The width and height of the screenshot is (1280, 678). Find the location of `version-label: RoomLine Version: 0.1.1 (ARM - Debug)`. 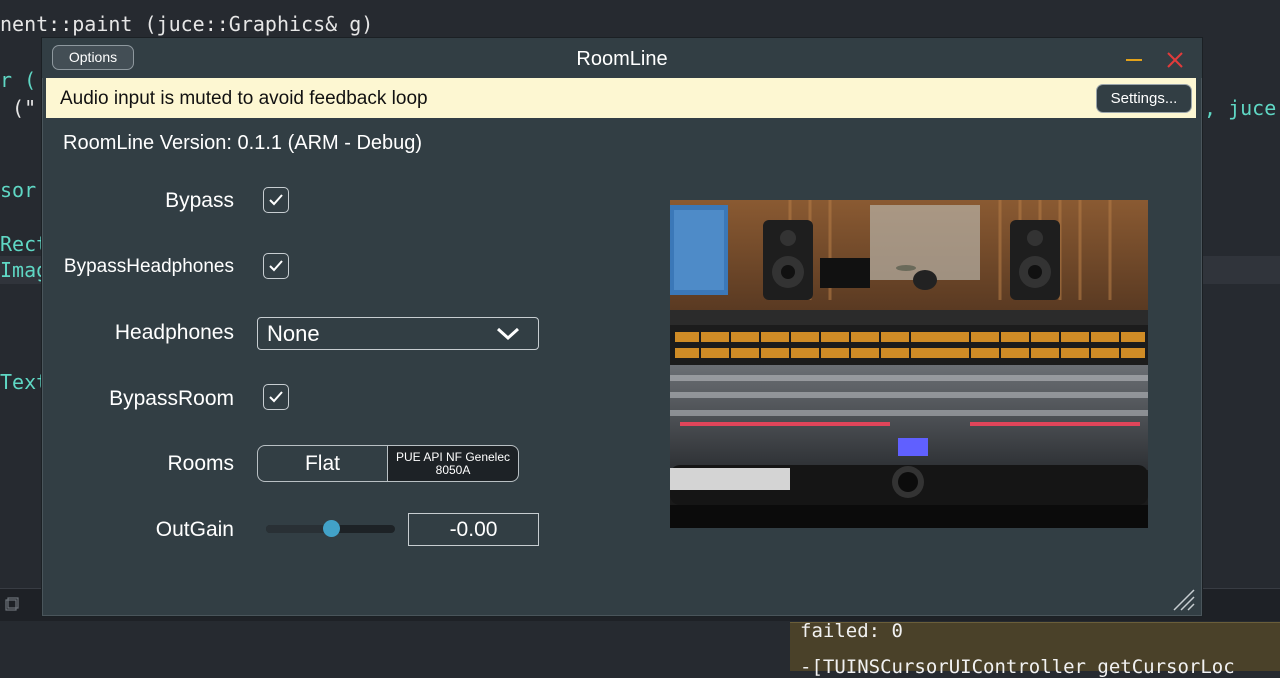

version-label: RoomLine Version: 0.1.1 (ARM - Debug) is located at coordinates (243, 143).